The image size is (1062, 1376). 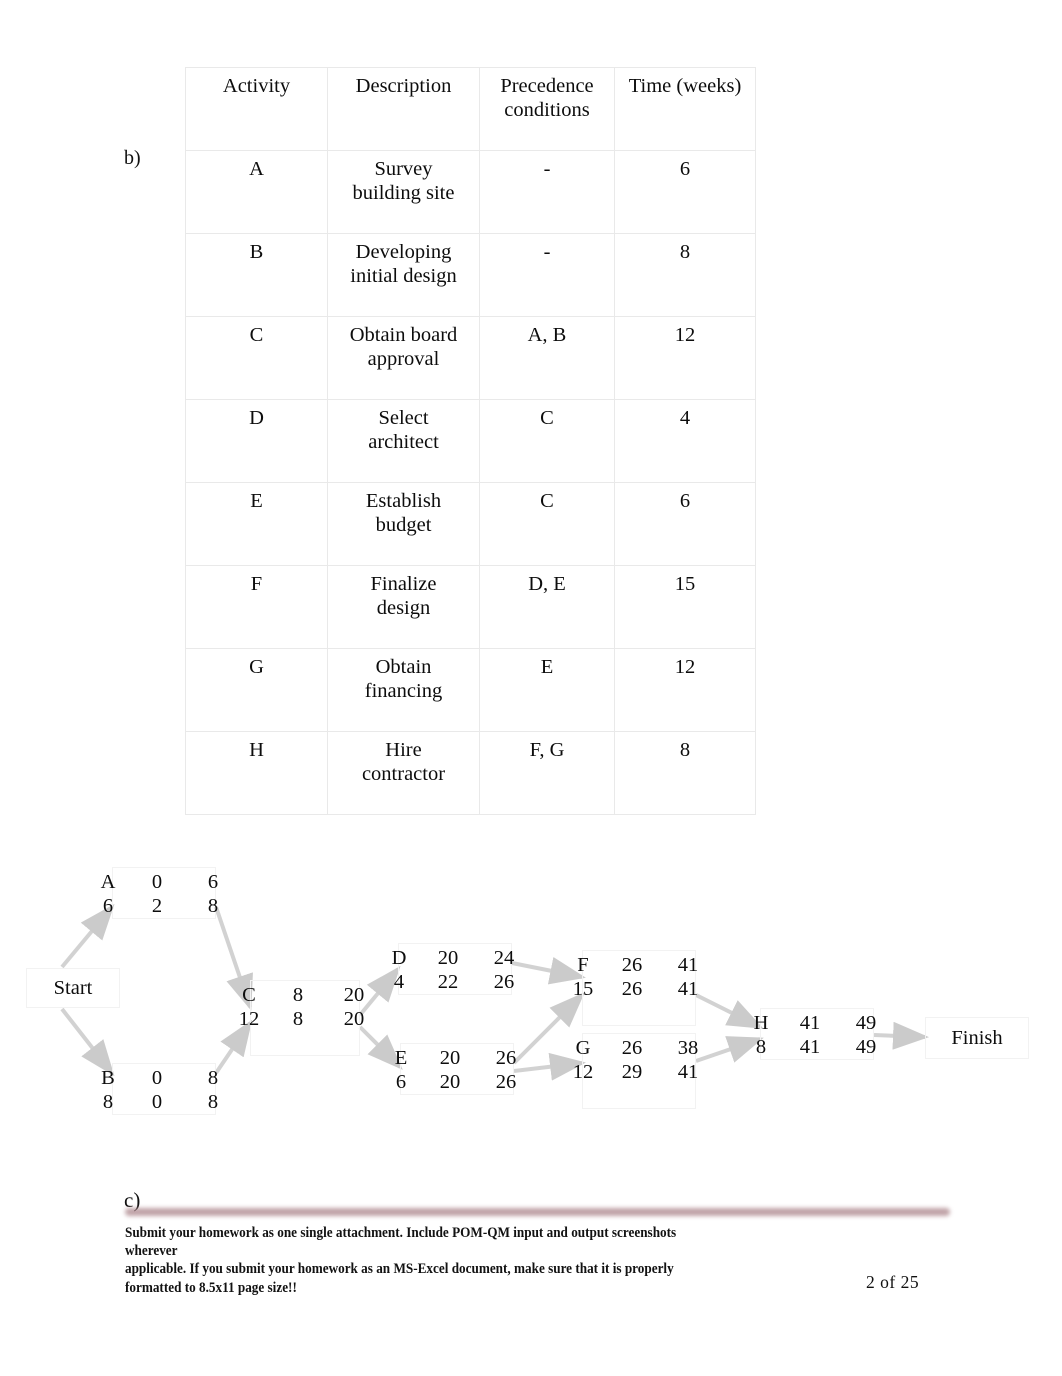 What do you see at coordinates (893, 1282) in the screenshot?
I see `page-number: 2 of 25` at bounding box center [893, 1282].